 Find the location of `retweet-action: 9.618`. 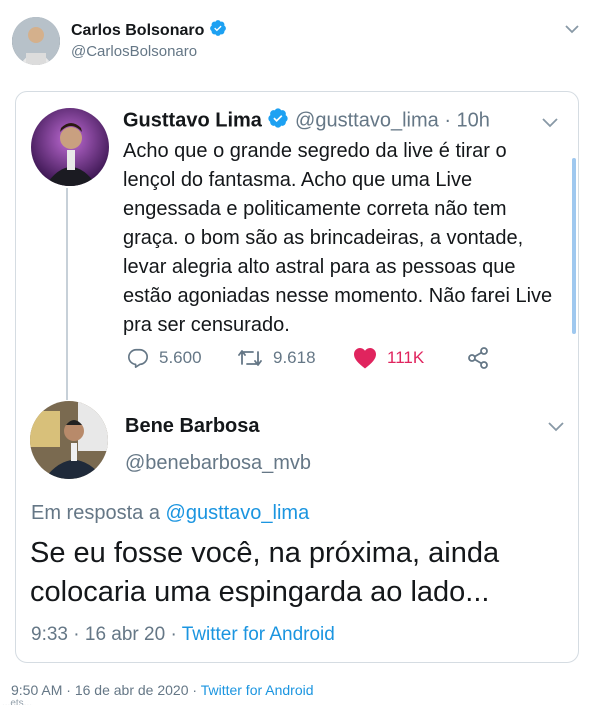

retweet-action: 9.618 is located at coordinates (276, 358).